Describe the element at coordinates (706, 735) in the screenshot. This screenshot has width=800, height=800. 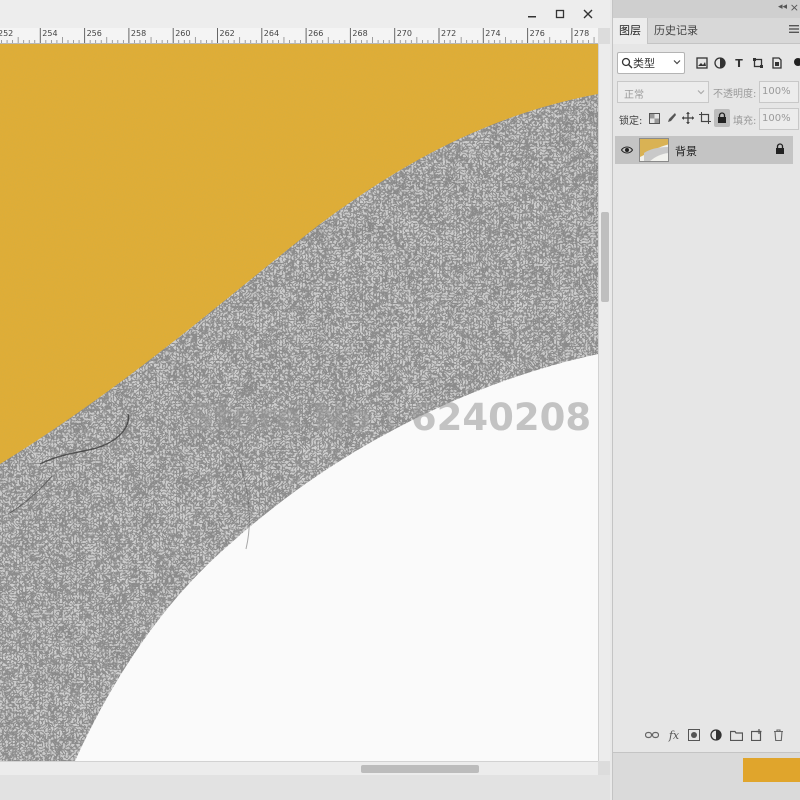
I see `panel-footer: fx` at that location.